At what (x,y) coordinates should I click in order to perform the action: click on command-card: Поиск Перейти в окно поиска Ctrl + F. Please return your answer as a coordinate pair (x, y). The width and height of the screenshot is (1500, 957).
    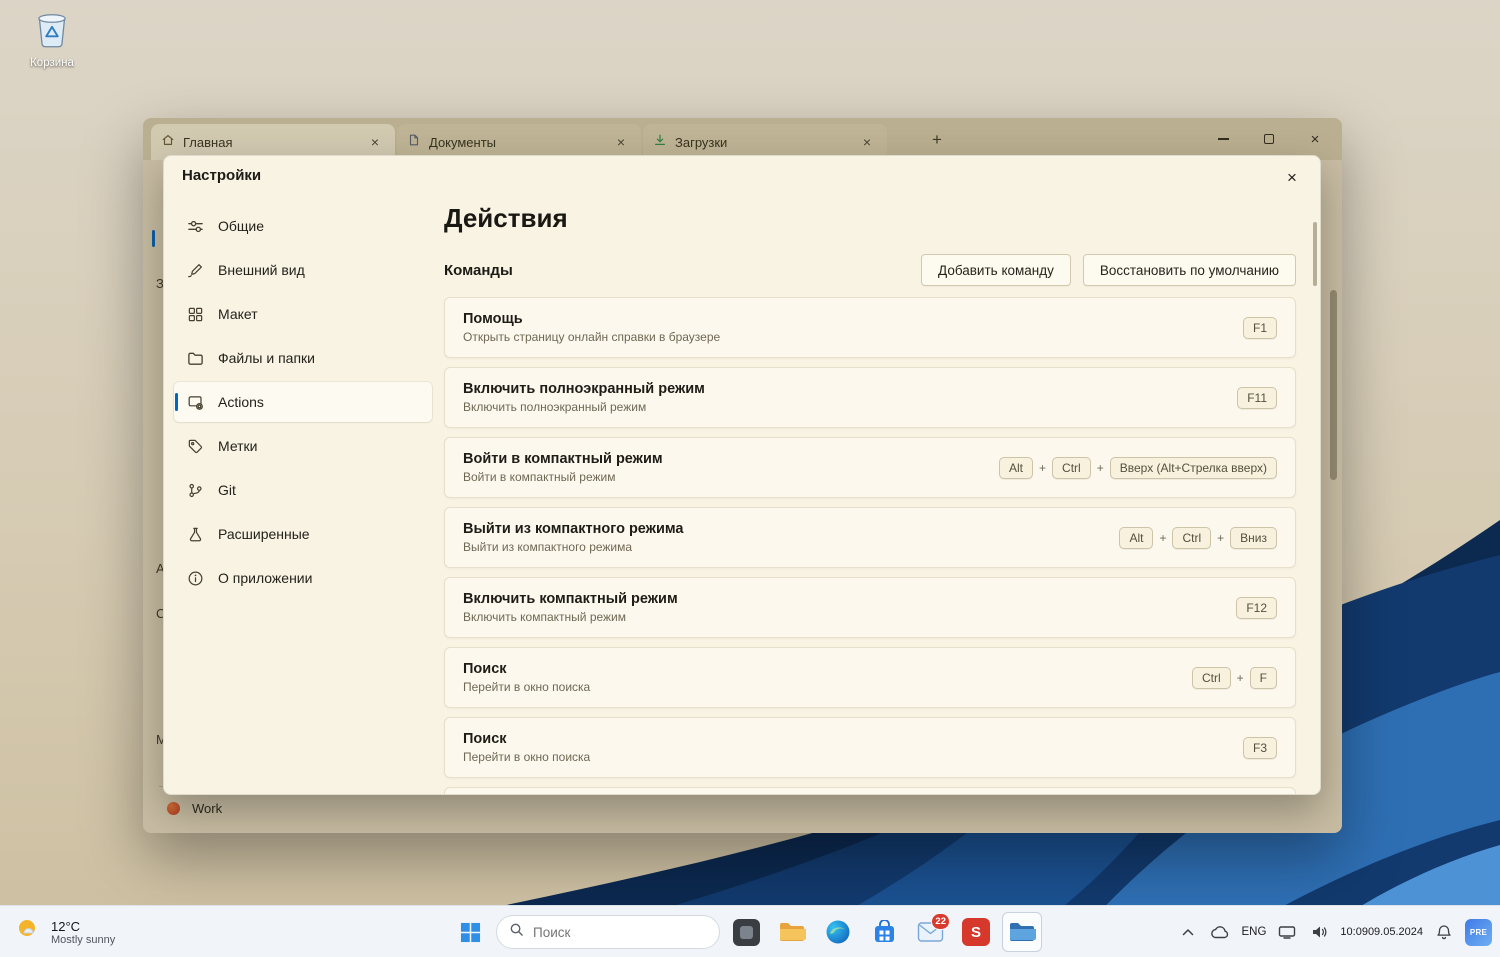
    Looking at the image, I should click on (870, 677).